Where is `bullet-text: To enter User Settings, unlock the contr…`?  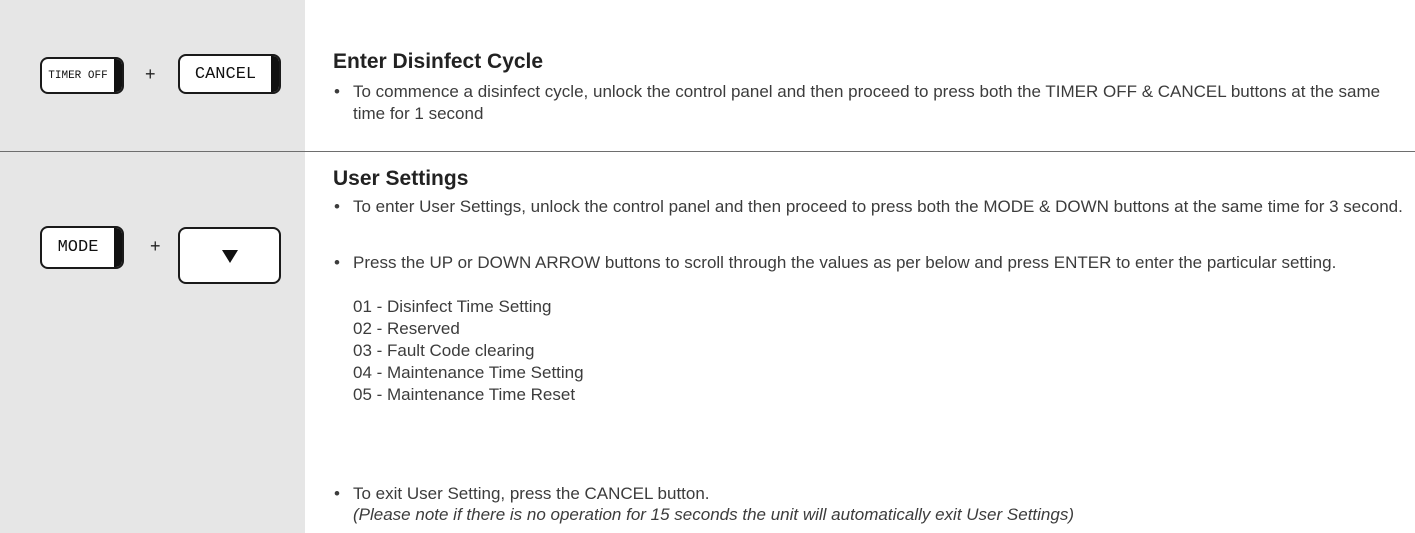
bullet-text: To enter User Settings, unlock the contr… is located at coordinates (878, 206).